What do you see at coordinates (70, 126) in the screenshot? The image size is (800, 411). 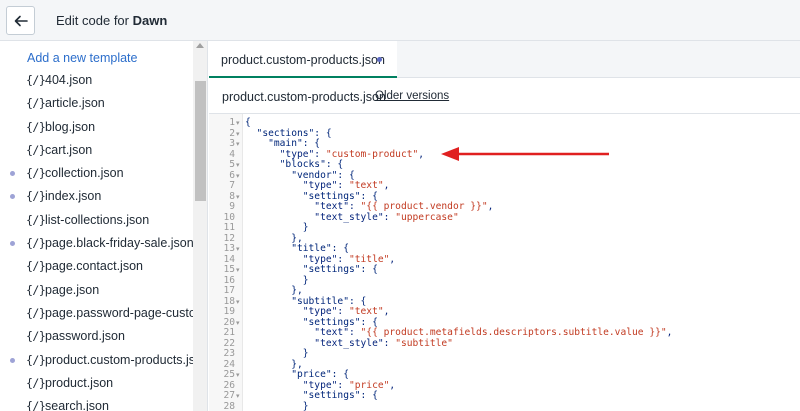 I see `file-name: blog.json` at bounding box center [70, 126].